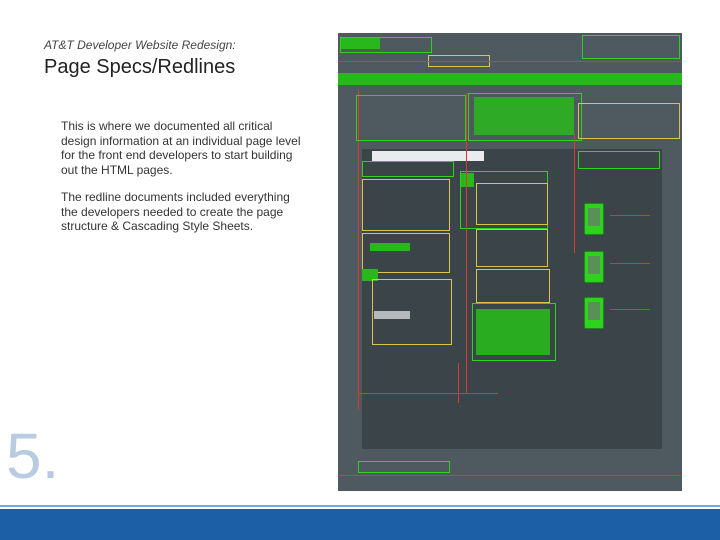 This screenshot has width=720, height=540. Describe the element at coordinates (140, 67) in the screenshot. I see `slide-title: Page Specs/Redlines` at that location.